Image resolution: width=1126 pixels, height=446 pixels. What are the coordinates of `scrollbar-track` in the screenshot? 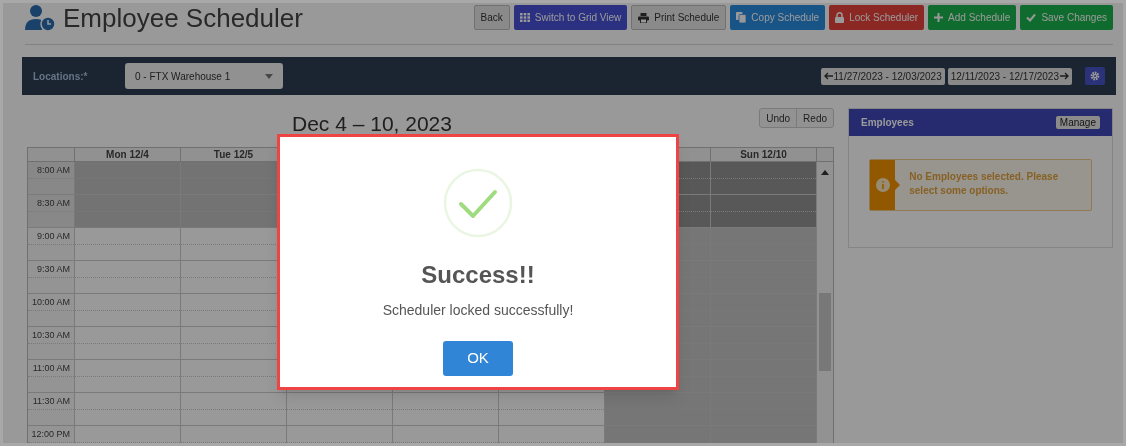 It's located at (824, 302).